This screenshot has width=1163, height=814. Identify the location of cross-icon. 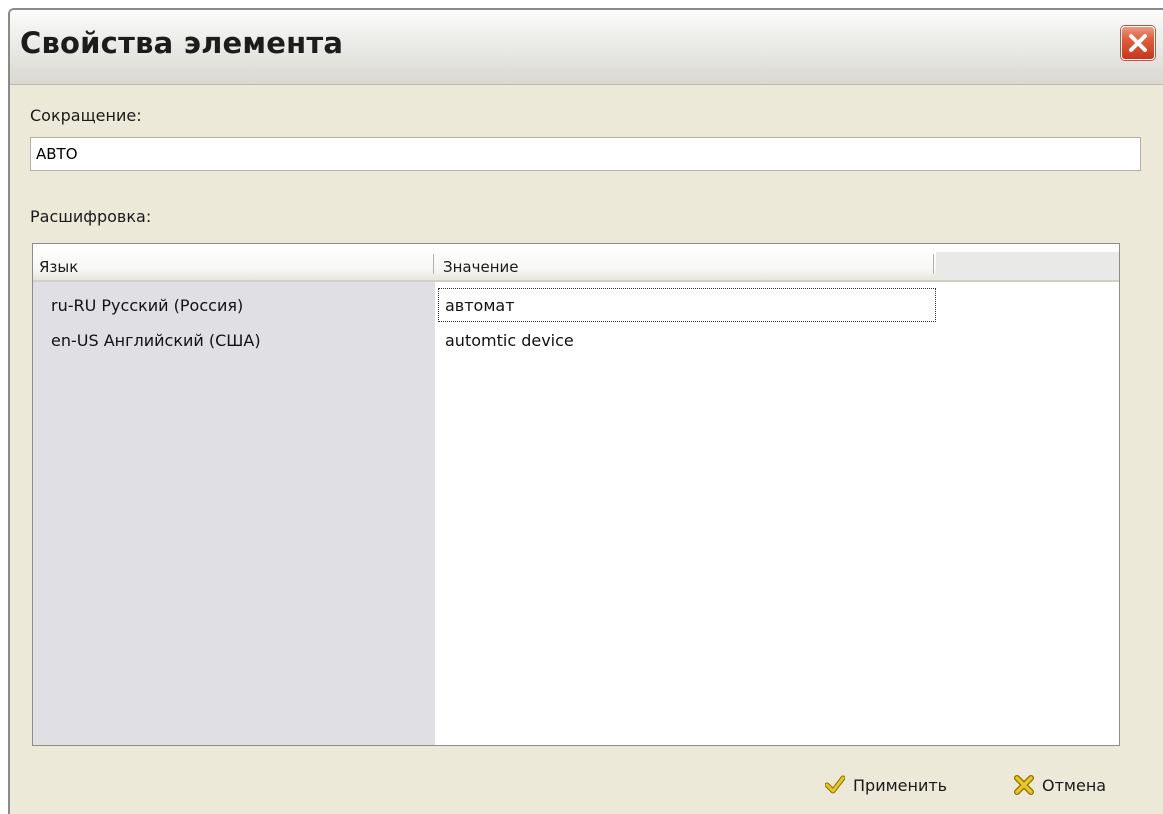
(1024, 785).